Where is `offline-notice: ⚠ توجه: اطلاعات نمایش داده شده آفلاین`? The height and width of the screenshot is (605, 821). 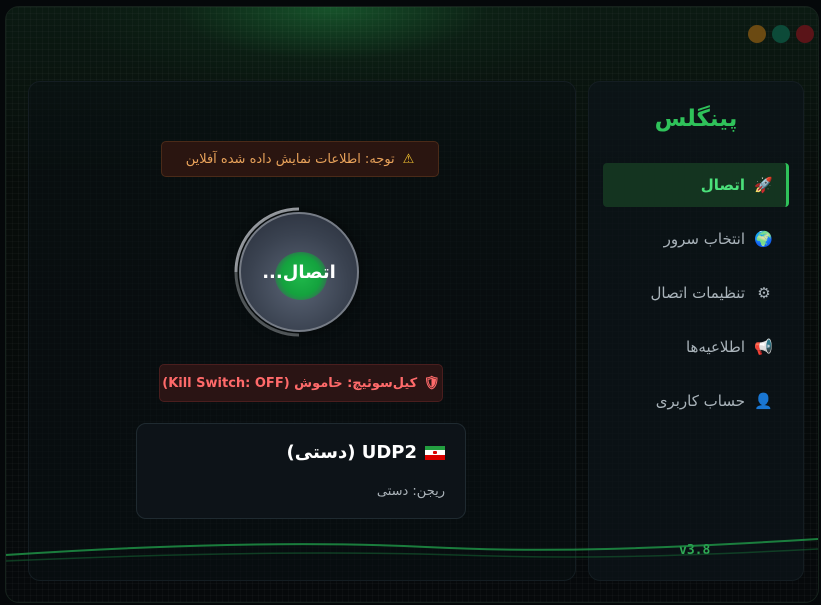 offline-notice: ⚠ توجه: اطلاعات نمایش داده شده آفلاین is located at coordinates (300, 159).